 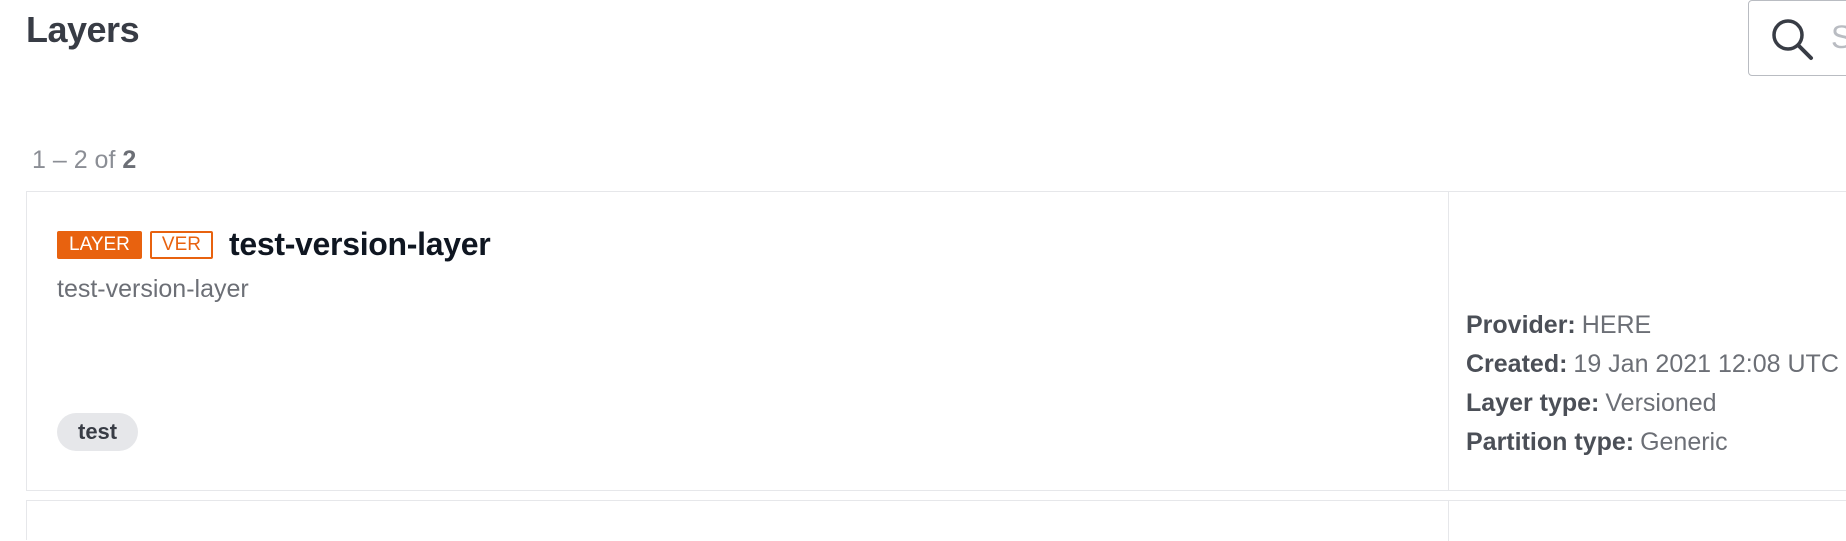 I want to click on meta-provider: Provider: HERE, so click(x=1652, y=325).